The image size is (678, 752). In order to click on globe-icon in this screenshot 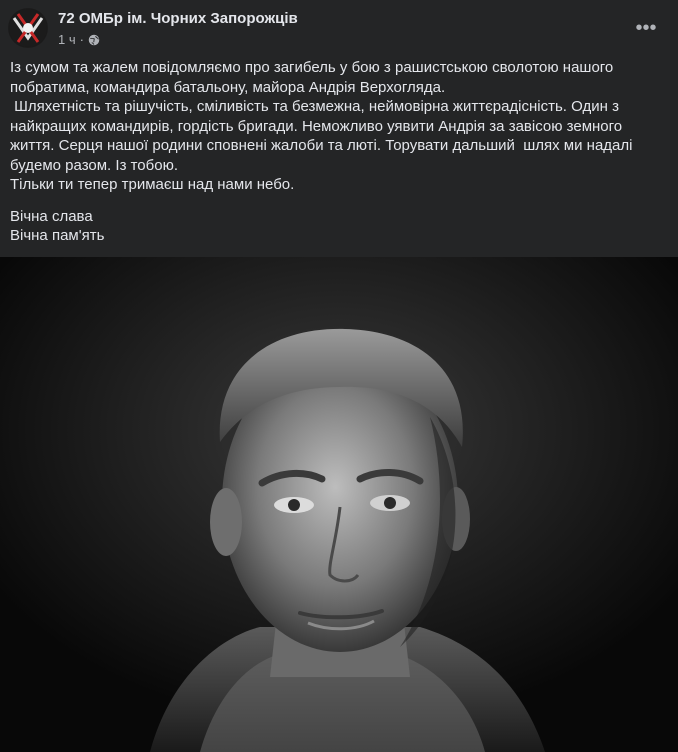, I will do `click(94, 40)`.